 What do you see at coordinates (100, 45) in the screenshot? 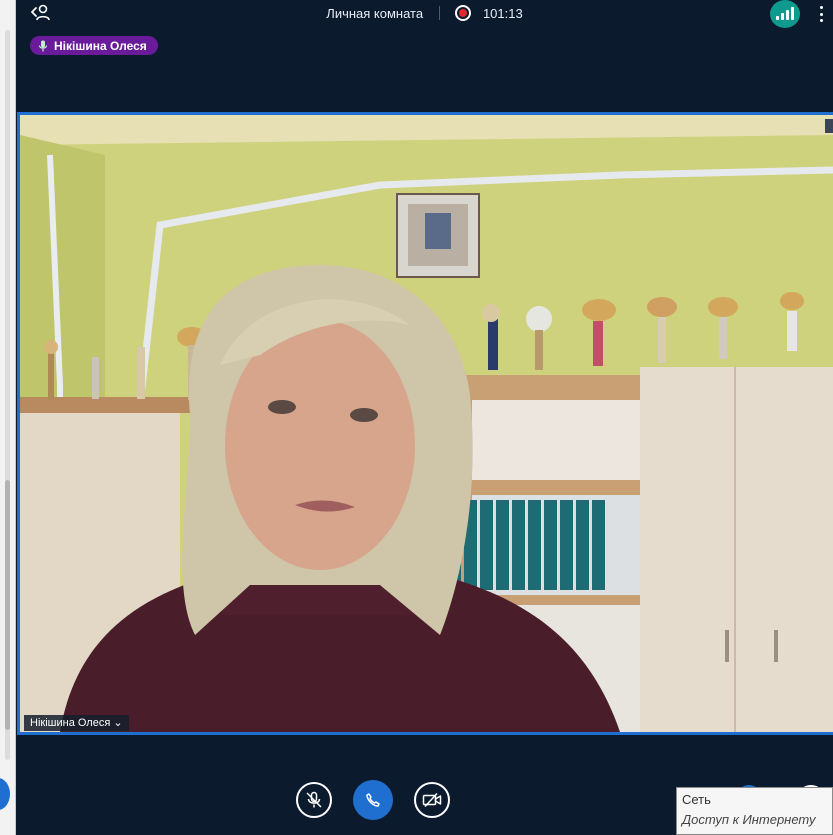
I see `active-speaker-name: Нікішина Олеся` at bounding box center [100, 45].